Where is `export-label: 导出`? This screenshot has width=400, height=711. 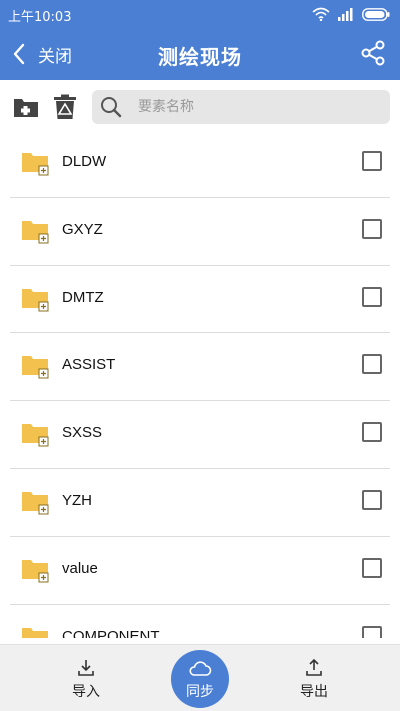 export-label: 导出 is located at coordinates (314, 692).